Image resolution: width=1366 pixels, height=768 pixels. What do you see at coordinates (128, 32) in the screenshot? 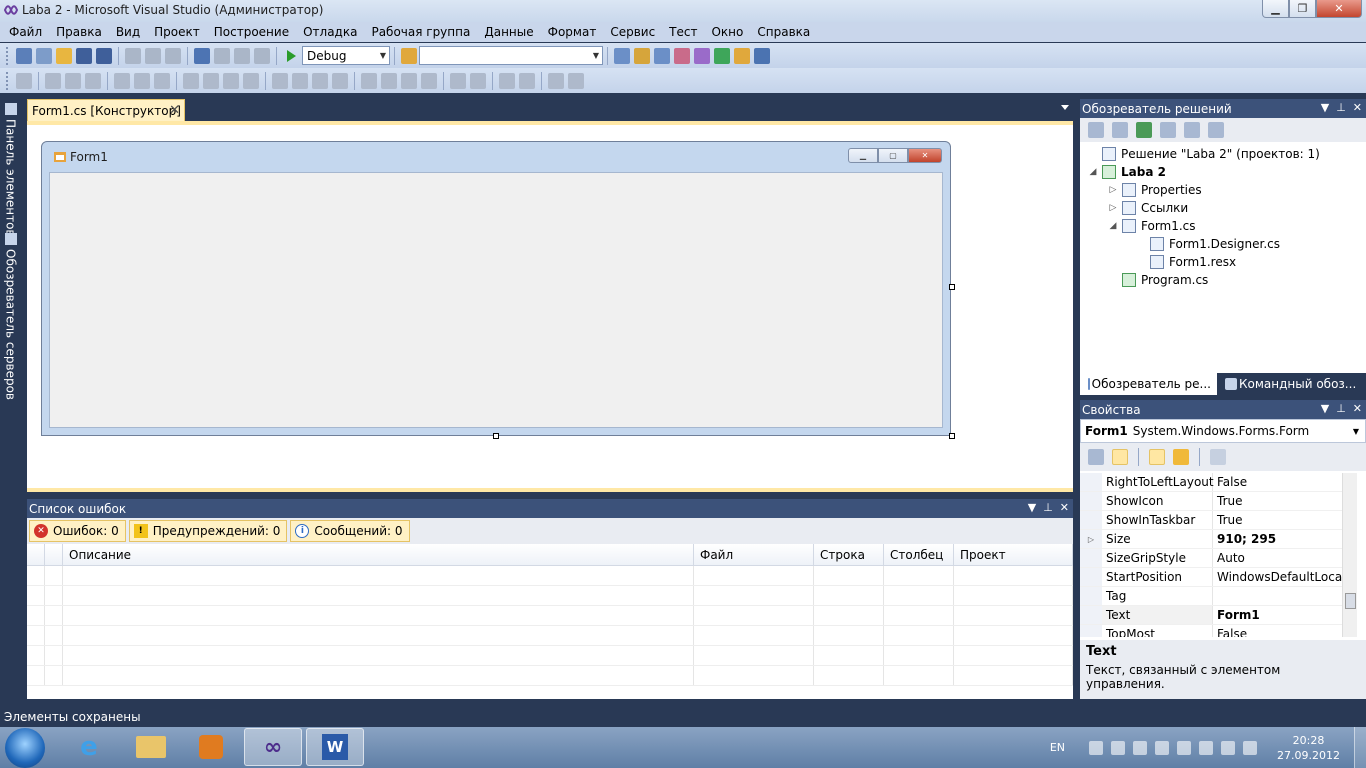
I see `menu-view: Вид` at bounding box center [128, 32].